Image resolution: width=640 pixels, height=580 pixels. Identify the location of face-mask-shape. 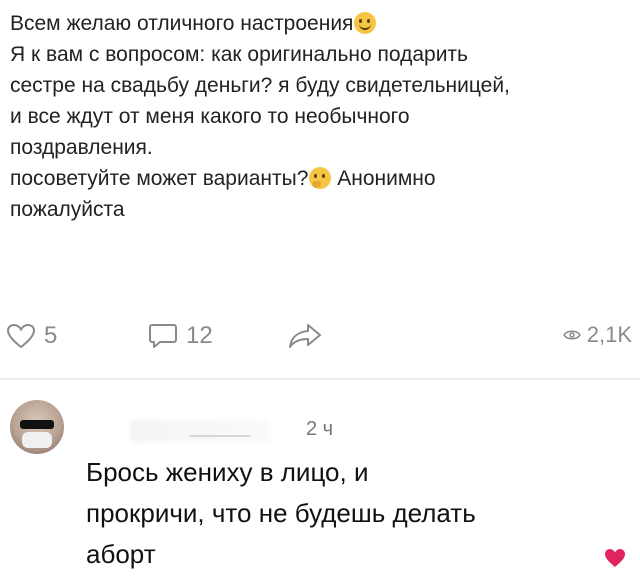
(37, 440).